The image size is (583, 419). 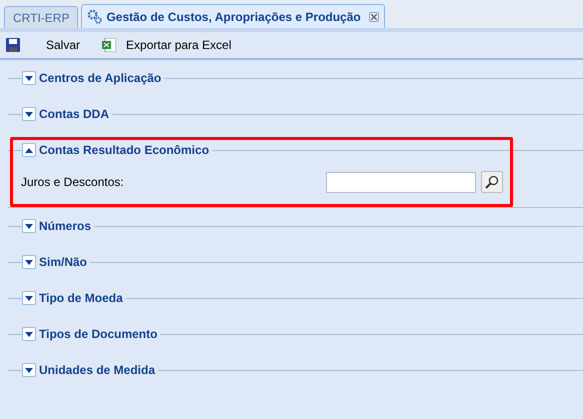 I want to click on save-button: Salvar, so click(x=43, y=45).